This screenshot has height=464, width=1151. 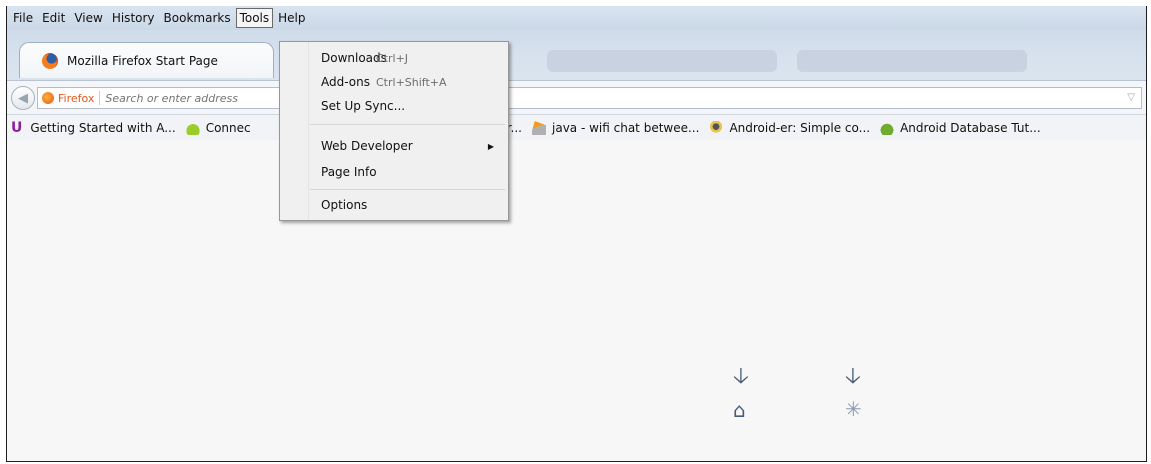 I want to click on android-head-icon, so click(x=887, y=128).